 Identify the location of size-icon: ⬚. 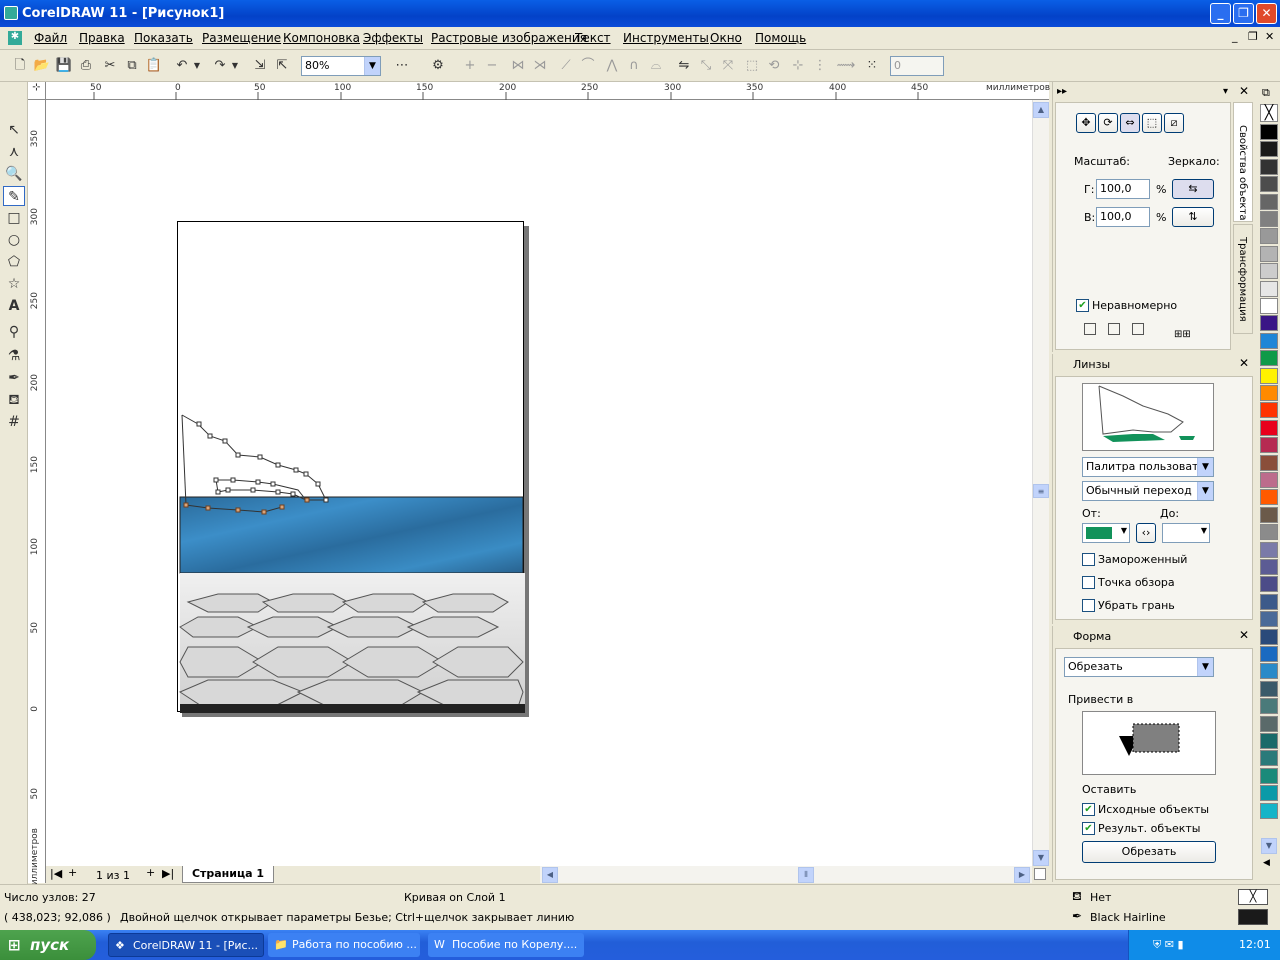
(1152, 123).